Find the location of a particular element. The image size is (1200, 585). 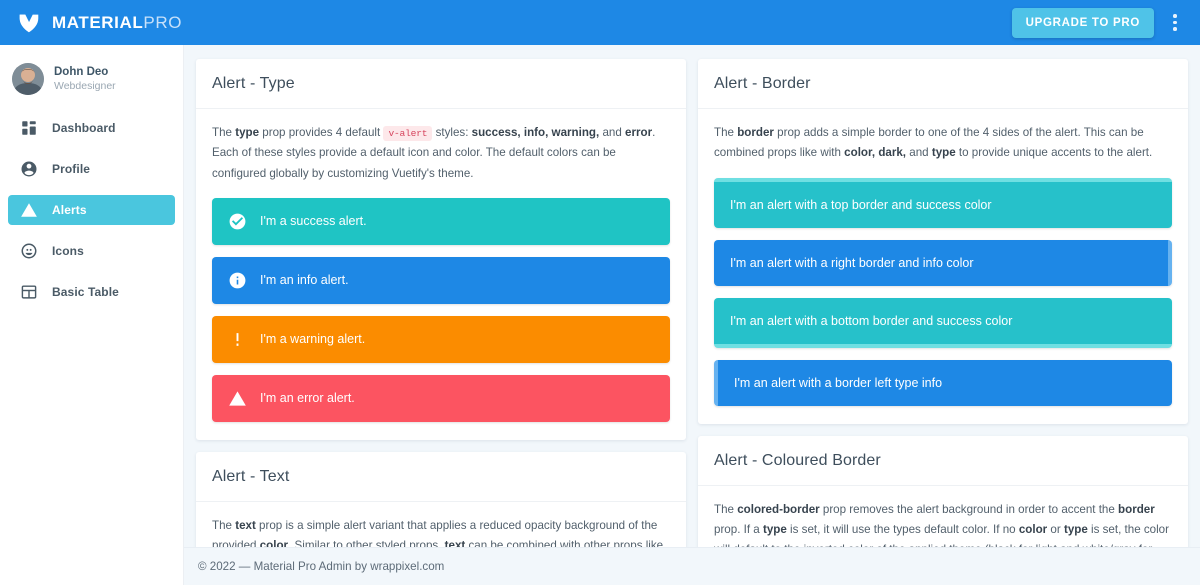

topbar-actions: UPGRADE TO PRO is located at coordinates (1100, 23).